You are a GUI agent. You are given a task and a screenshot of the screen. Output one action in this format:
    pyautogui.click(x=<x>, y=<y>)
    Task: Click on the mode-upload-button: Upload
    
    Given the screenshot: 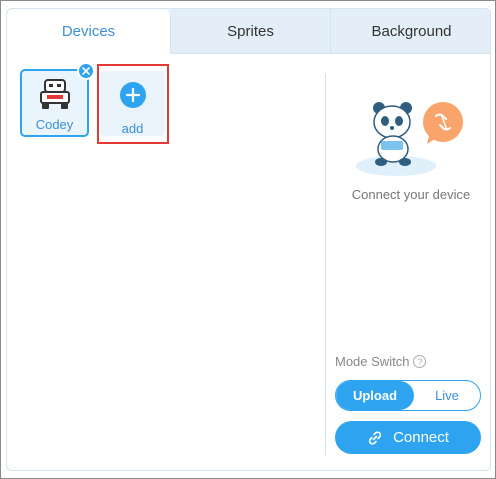 What is the action you would take?
    pyautogui.click(x=375, y=395)
    